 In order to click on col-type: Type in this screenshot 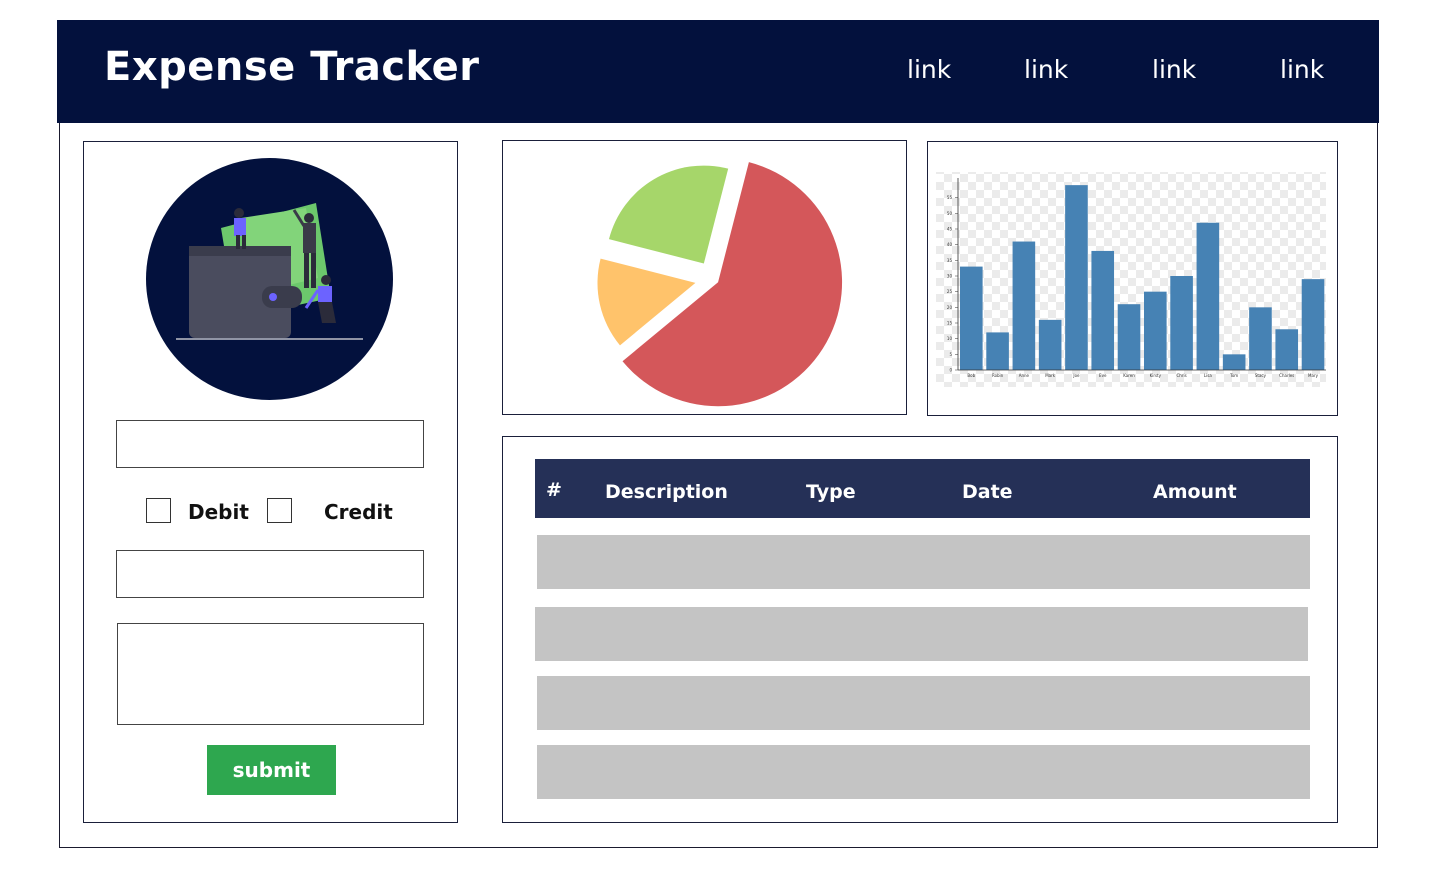, I will do `click(831, 492)`.